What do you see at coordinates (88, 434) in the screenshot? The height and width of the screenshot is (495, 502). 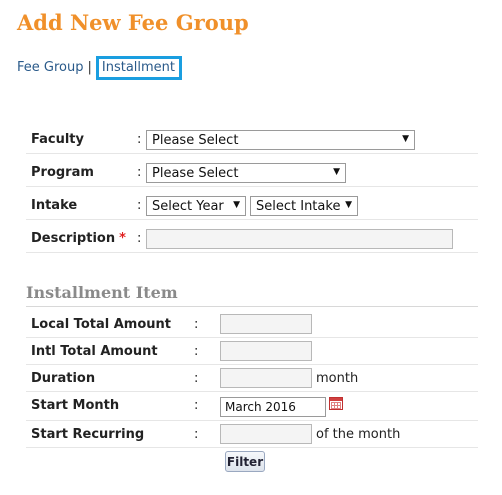 I see `start-recurring-label: Start Recurring` at bounding box center [88, 434].